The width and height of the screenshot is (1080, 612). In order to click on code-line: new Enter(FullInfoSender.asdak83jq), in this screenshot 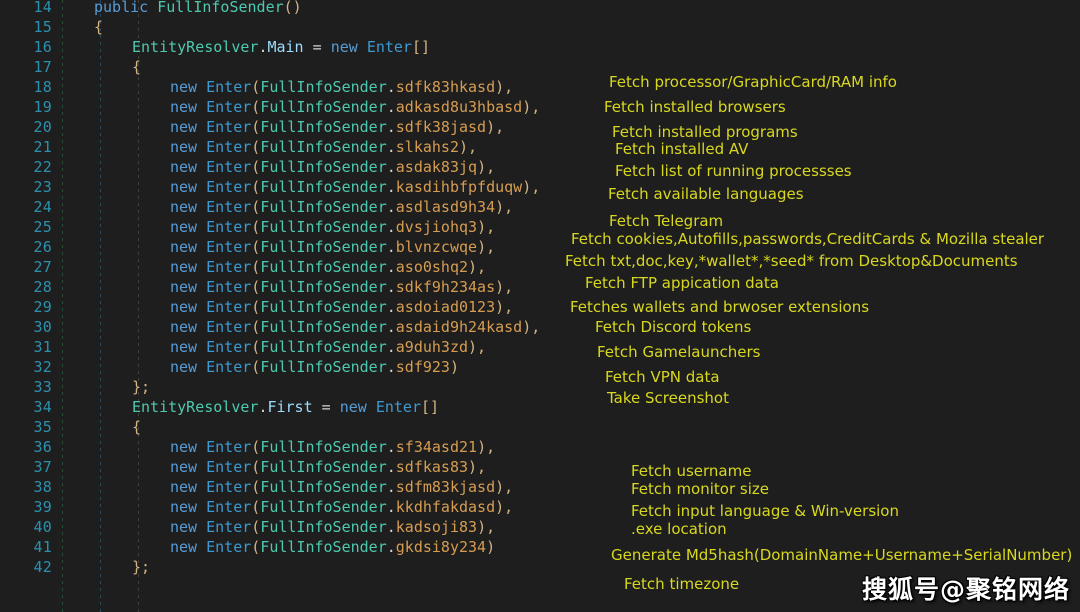, I will do `click(332, 167)`.